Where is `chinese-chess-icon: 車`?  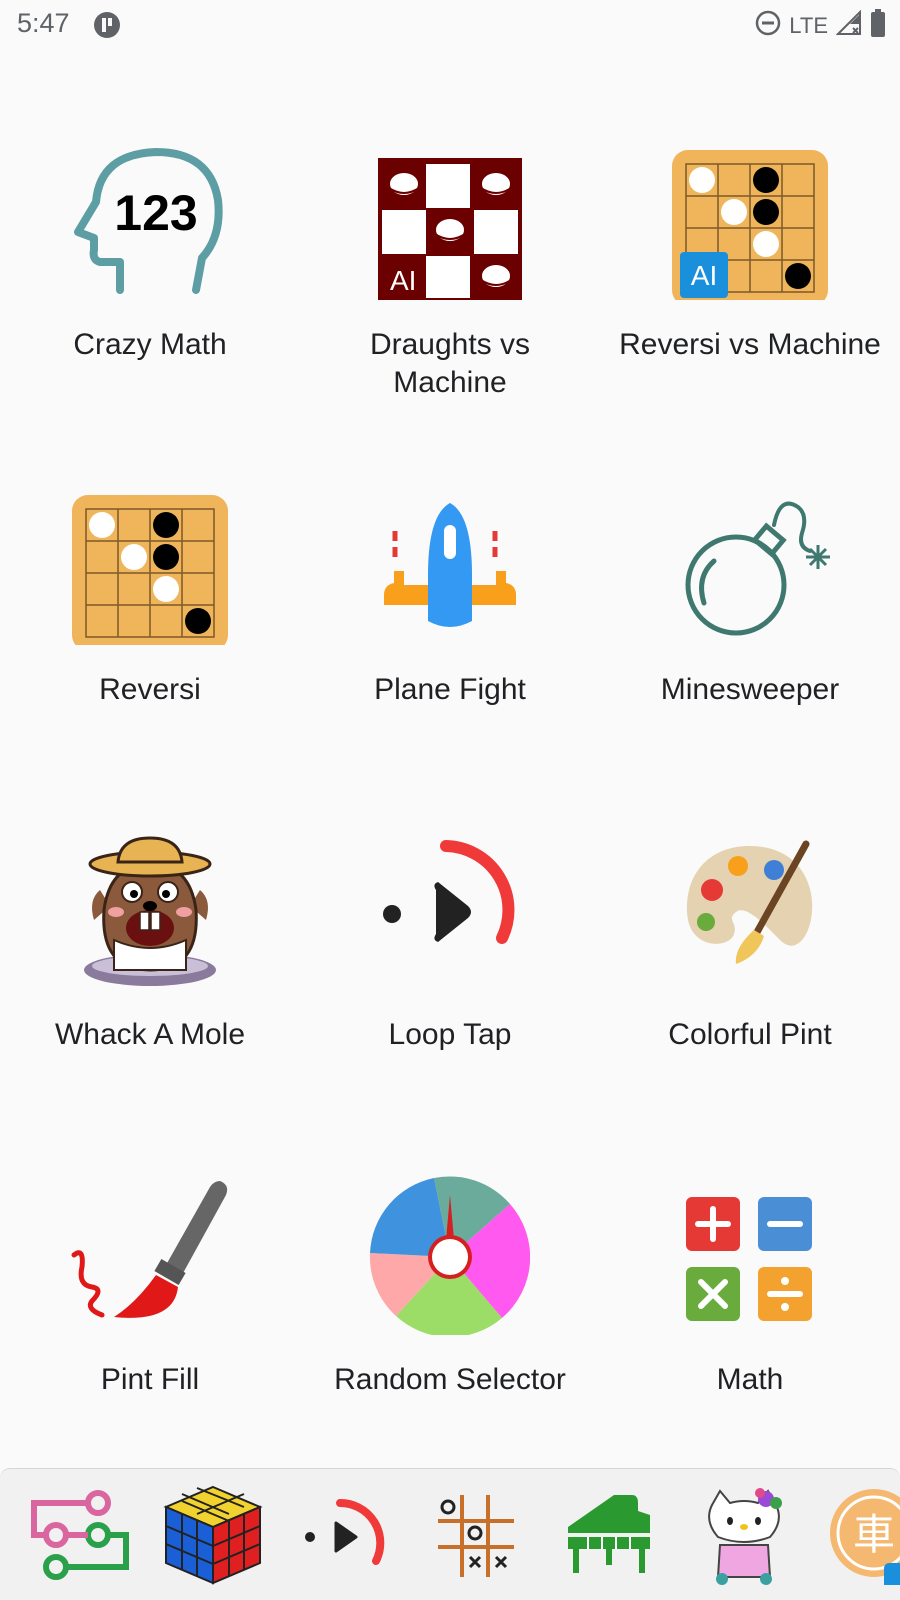
chinese-chess-icon: 車 is located at coordinates (865, 1539).